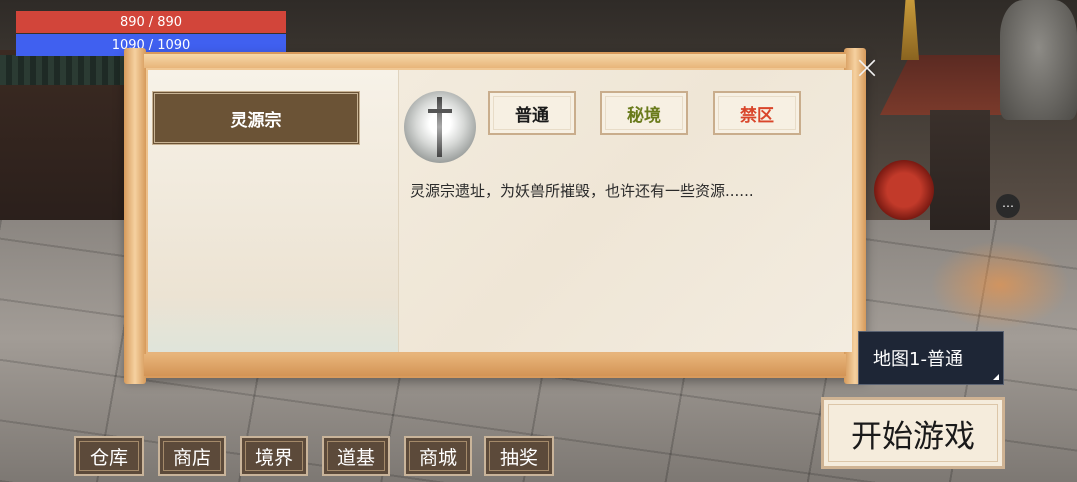 The height and width of the screenshot is (482, 1077). Describe the element at coordinates (174, 45) in the screenshot. I see `mp-max: 1090` at that location.